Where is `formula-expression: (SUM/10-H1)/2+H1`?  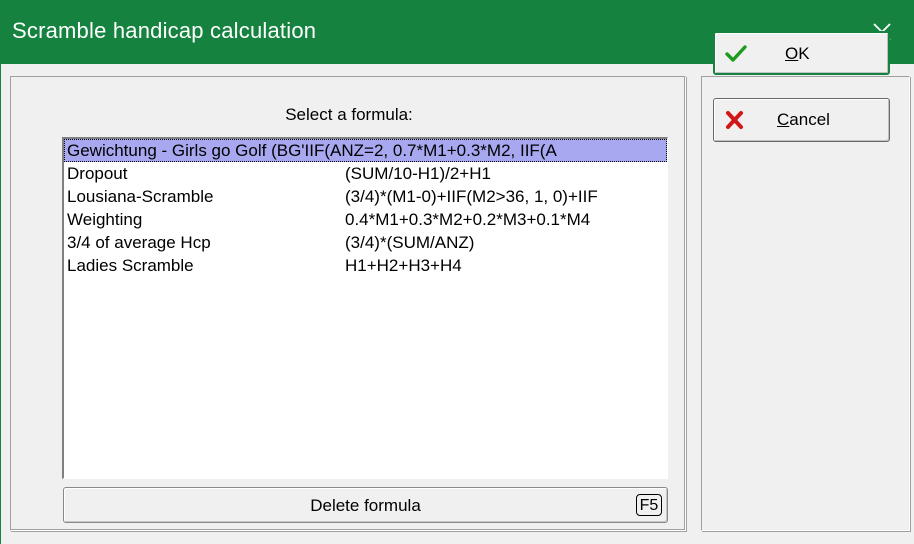 formula-expression: (SUM/10-H1)/2+H1 is located at coordinates (418, 173).